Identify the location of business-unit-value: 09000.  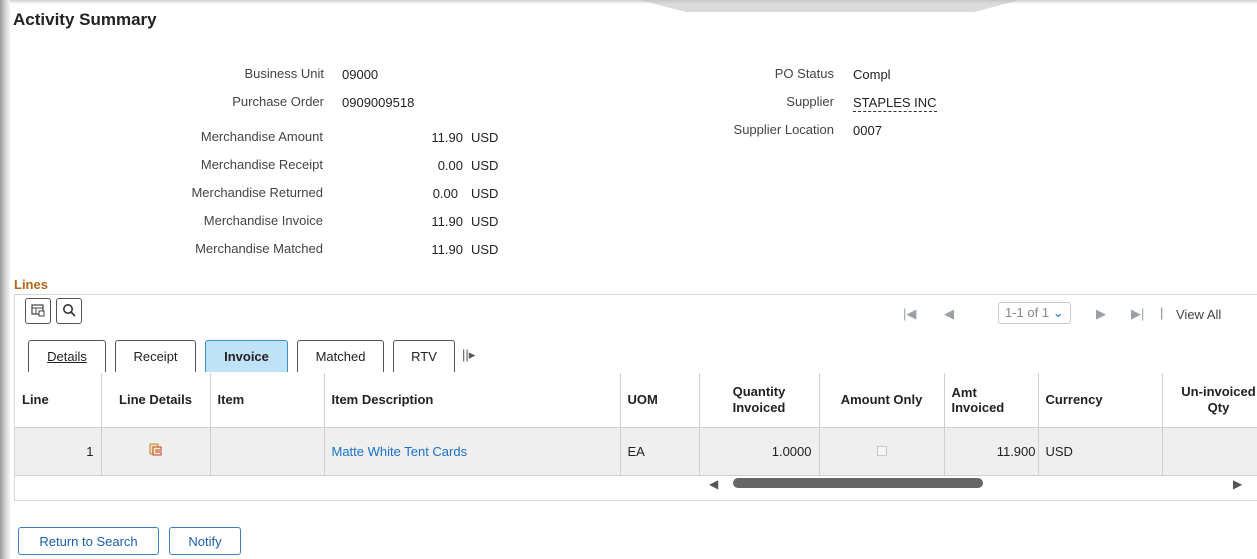
(360, 74).